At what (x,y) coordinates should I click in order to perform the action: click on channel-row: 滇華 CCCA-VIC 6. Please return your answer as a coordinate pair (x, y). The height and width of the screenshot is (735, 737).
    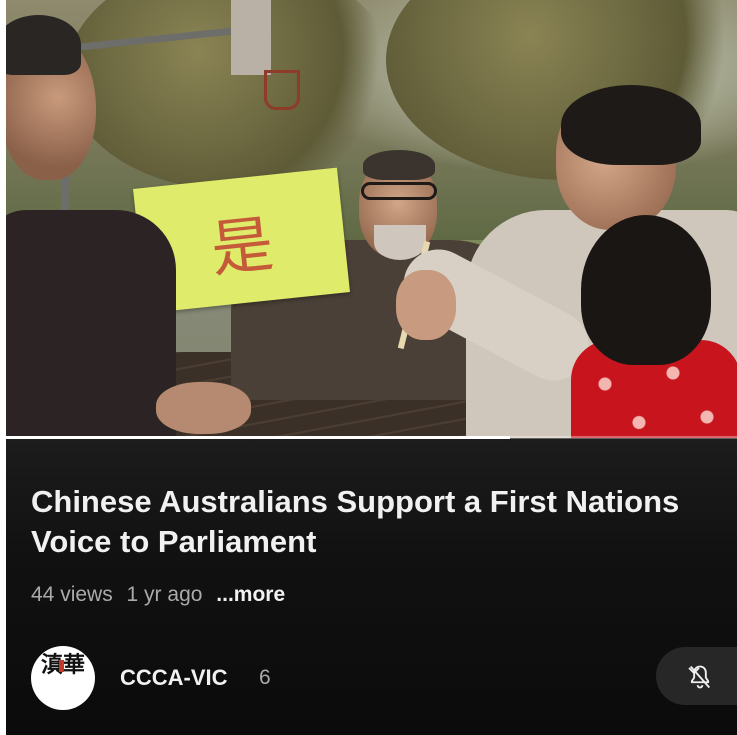
    Looking at the image, I should click on (384, 678).